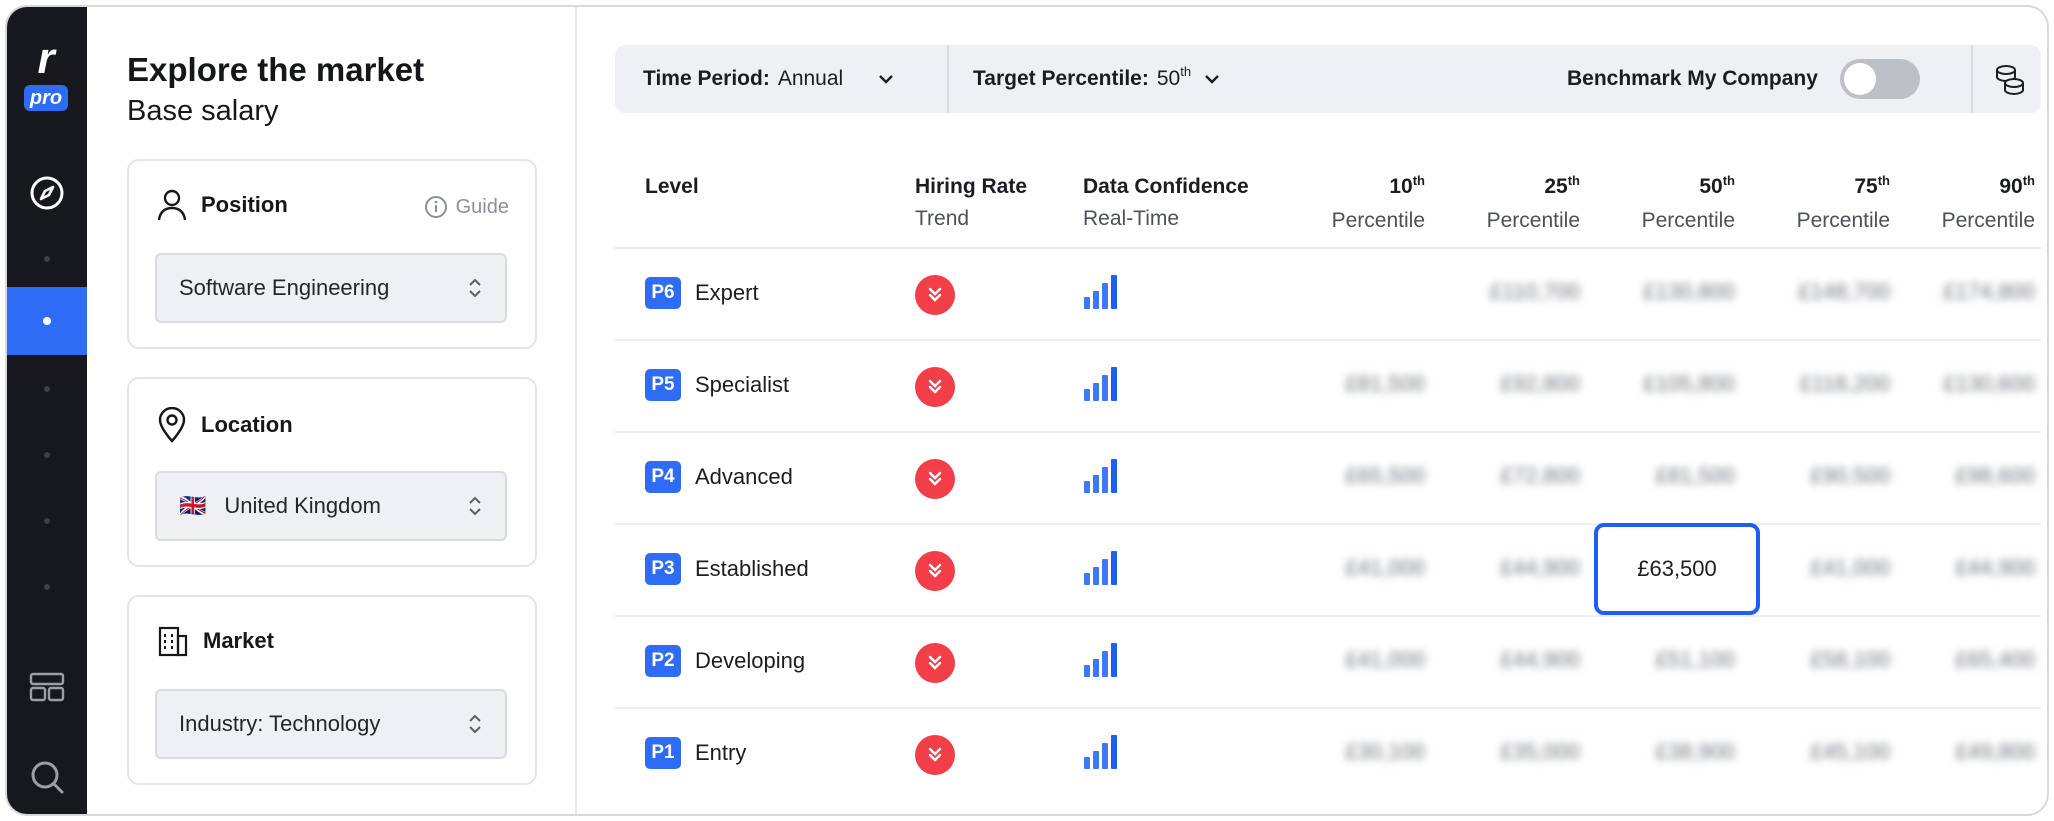 This screenshot has width=2054, height=821. Describe the element at coordinates (1850, 475) in the screenshot. I see `salary-p75: £90,500` at that location.